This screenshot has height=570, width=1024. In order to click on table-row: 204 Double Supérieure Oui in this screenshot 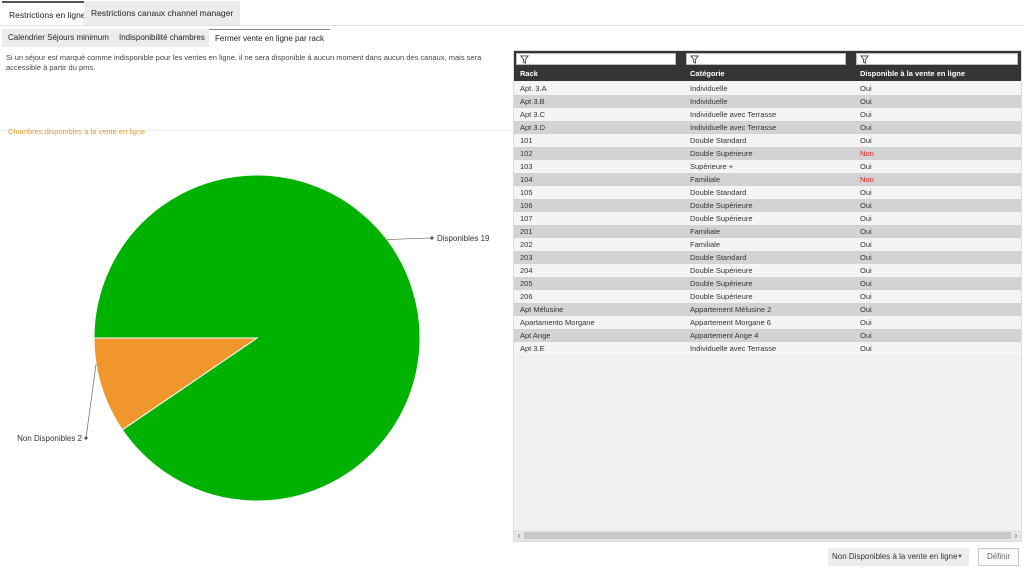, I will do `click(767, 270)`.